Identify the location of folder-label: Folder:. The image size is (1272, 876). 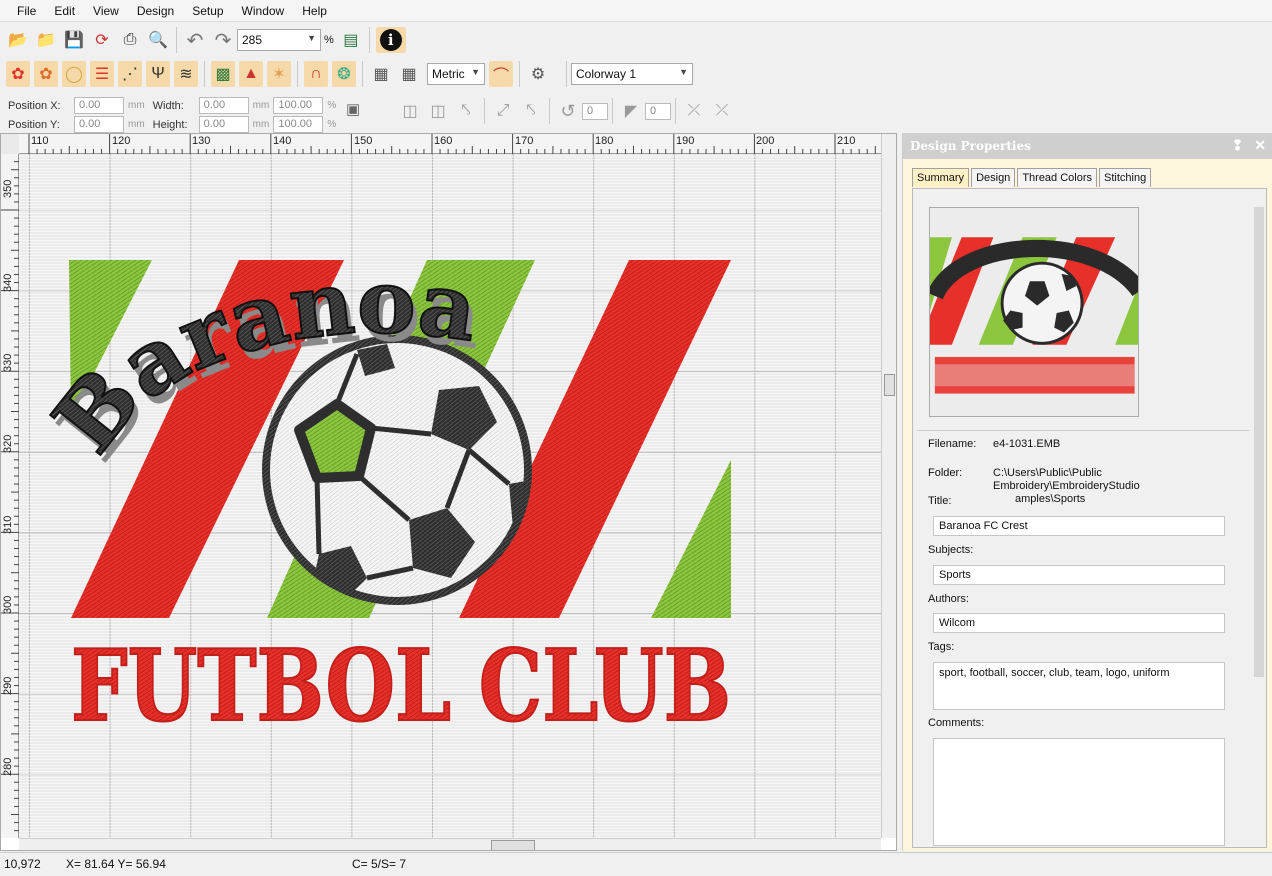
(945, 473).